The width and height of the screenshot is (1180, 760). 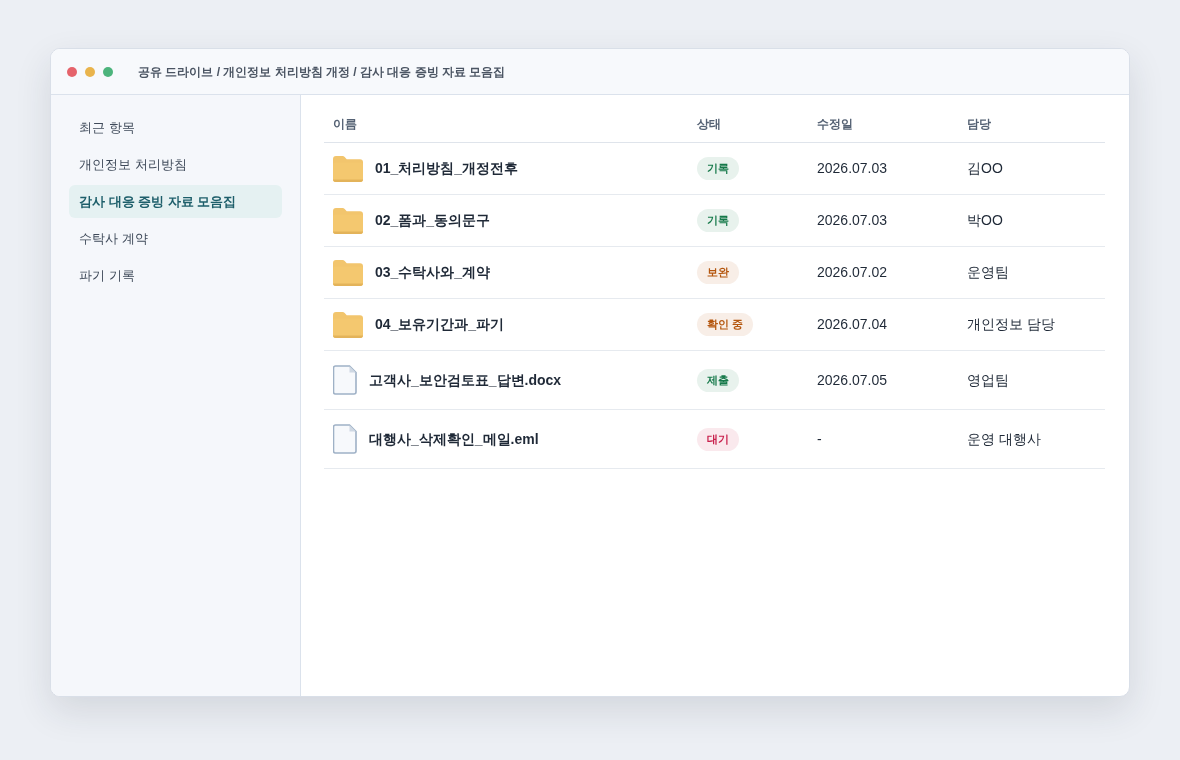 I want to click on sidebar-item: 감사 대응 증빙 자료 모음집, so click(x=175, y=201).